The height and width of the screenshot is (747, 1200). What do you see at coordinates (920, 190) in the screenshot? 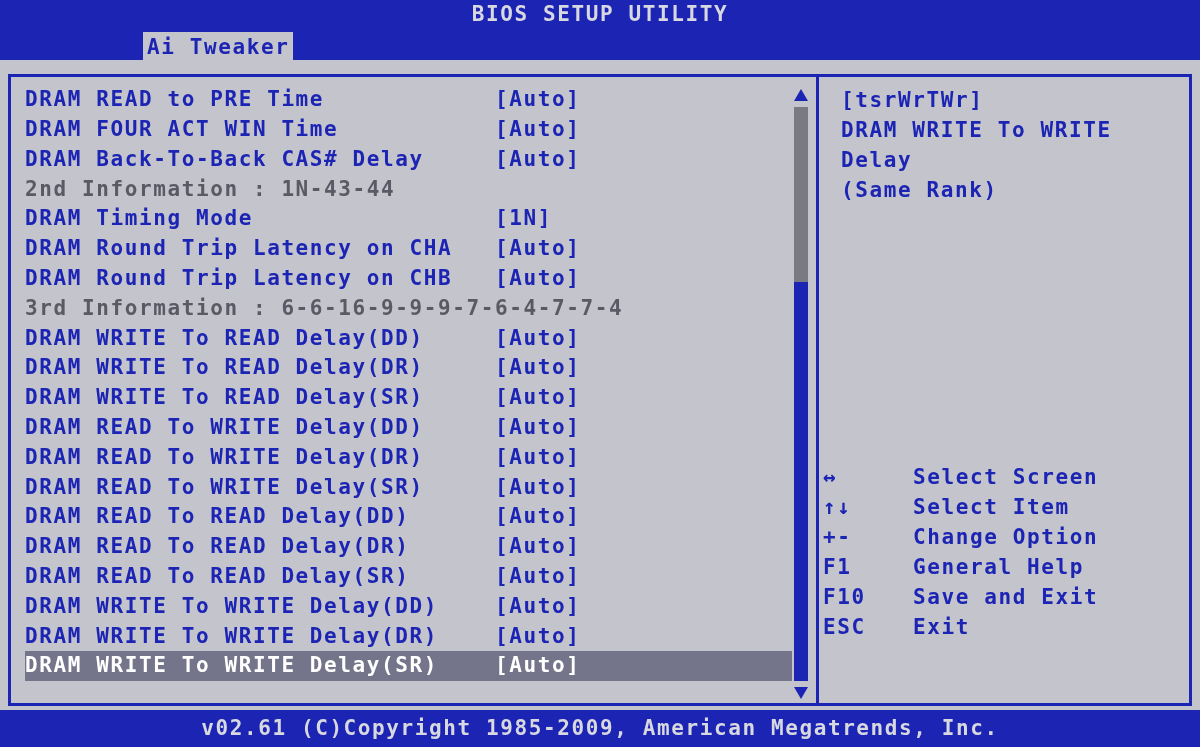
I see `help-text: (Same Rank)` at bounding box center [920, 190].